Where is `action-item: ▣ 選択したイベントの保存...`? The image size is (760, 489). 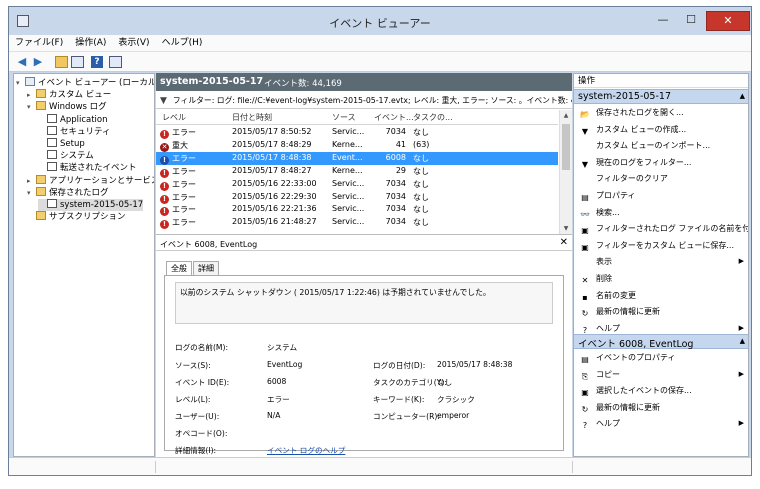
action-item: ▣ 選択したイベントの保存... is located at coordinates (661, 390).